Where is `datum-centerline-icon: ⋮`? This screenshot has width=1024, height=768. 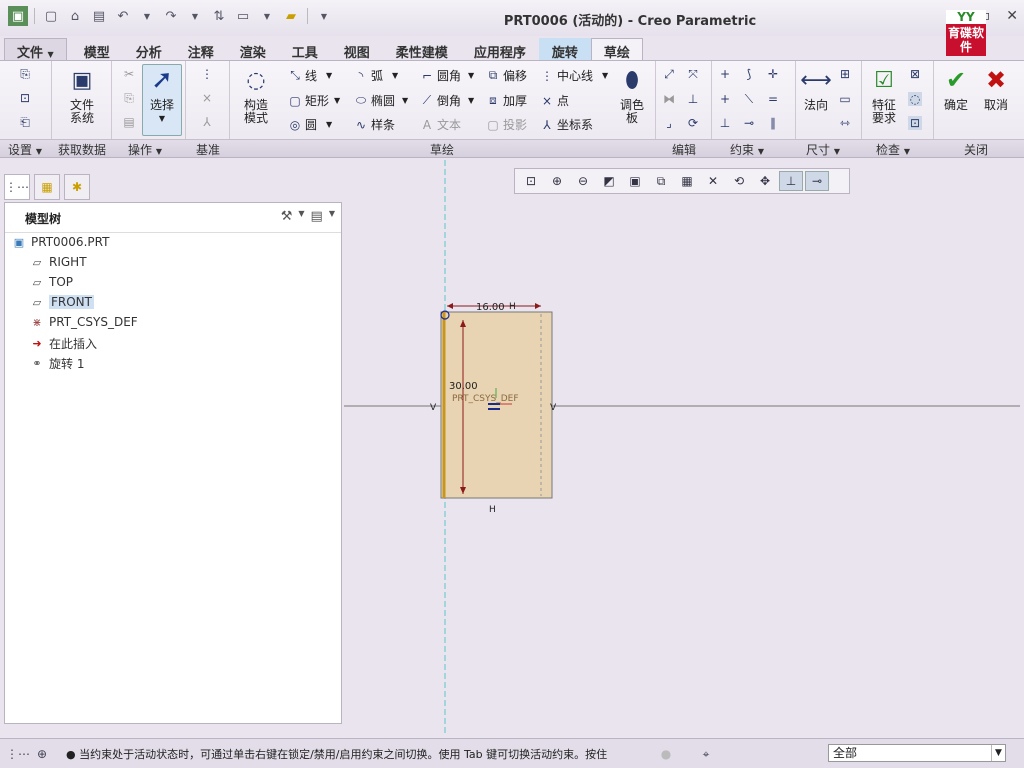 datum-centerline-icon: ⋮ is located at coordinates (207, 74).